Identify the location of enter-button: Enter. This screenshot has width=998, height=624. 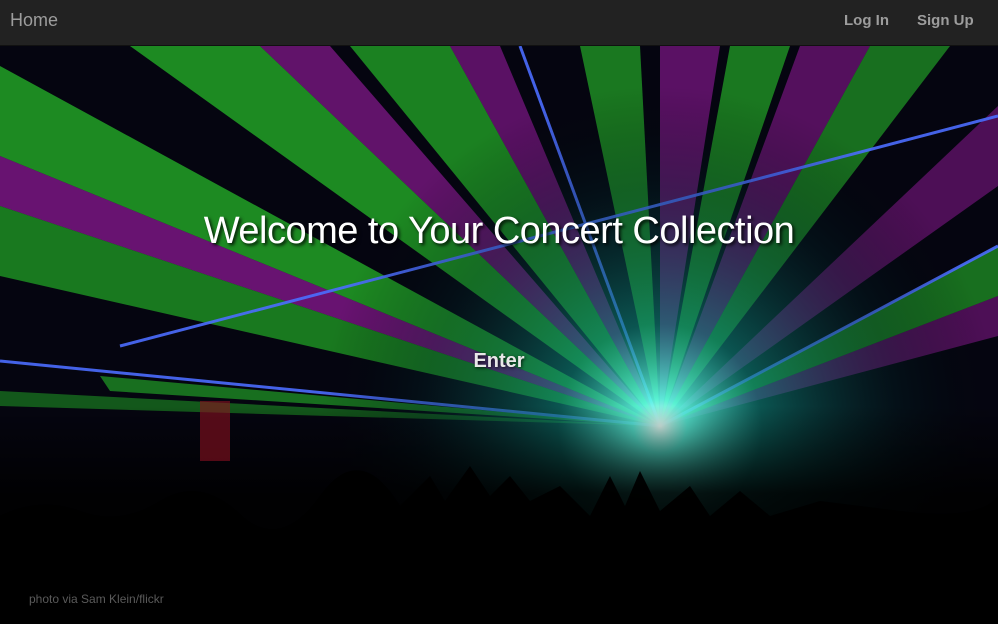
(499, 361).